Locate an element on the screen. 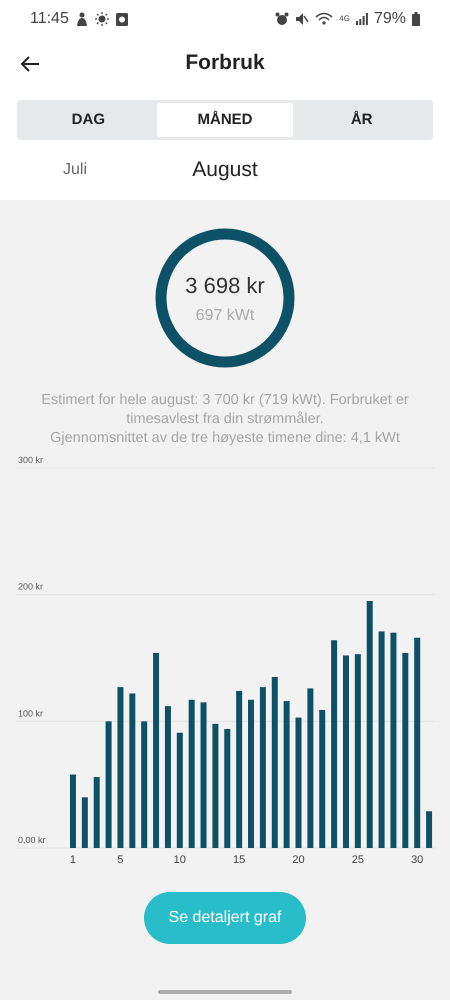  x-axis-label: 5 is located at coordinates (120, 860).